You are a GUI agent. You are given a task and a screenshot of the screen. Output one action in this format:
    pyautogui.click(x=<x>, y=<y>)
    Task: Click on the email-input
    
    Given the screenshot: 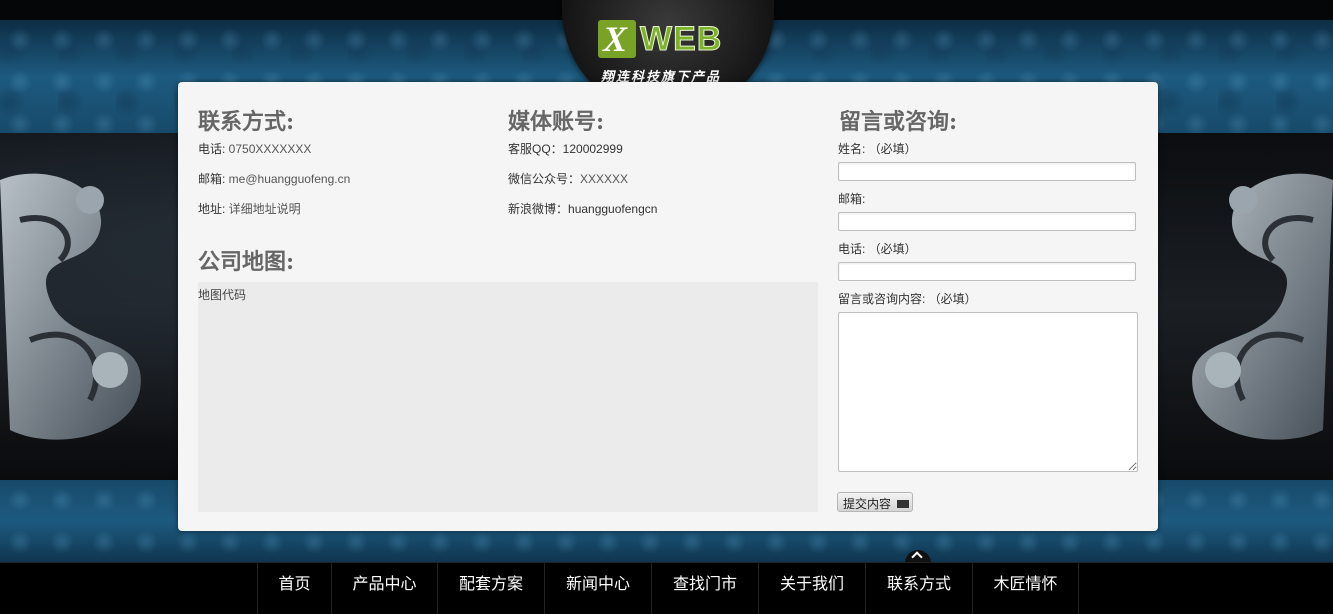 What is the action you would take?
    pyautogui.click(x=987, y=221)
    